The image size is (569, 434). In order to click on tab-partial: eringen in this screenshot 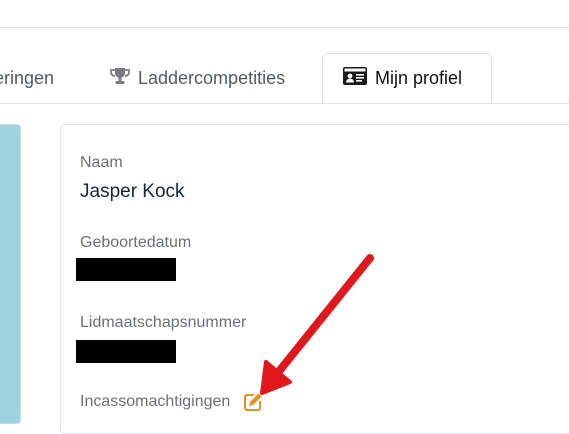, I will do `click(27, 78)`.